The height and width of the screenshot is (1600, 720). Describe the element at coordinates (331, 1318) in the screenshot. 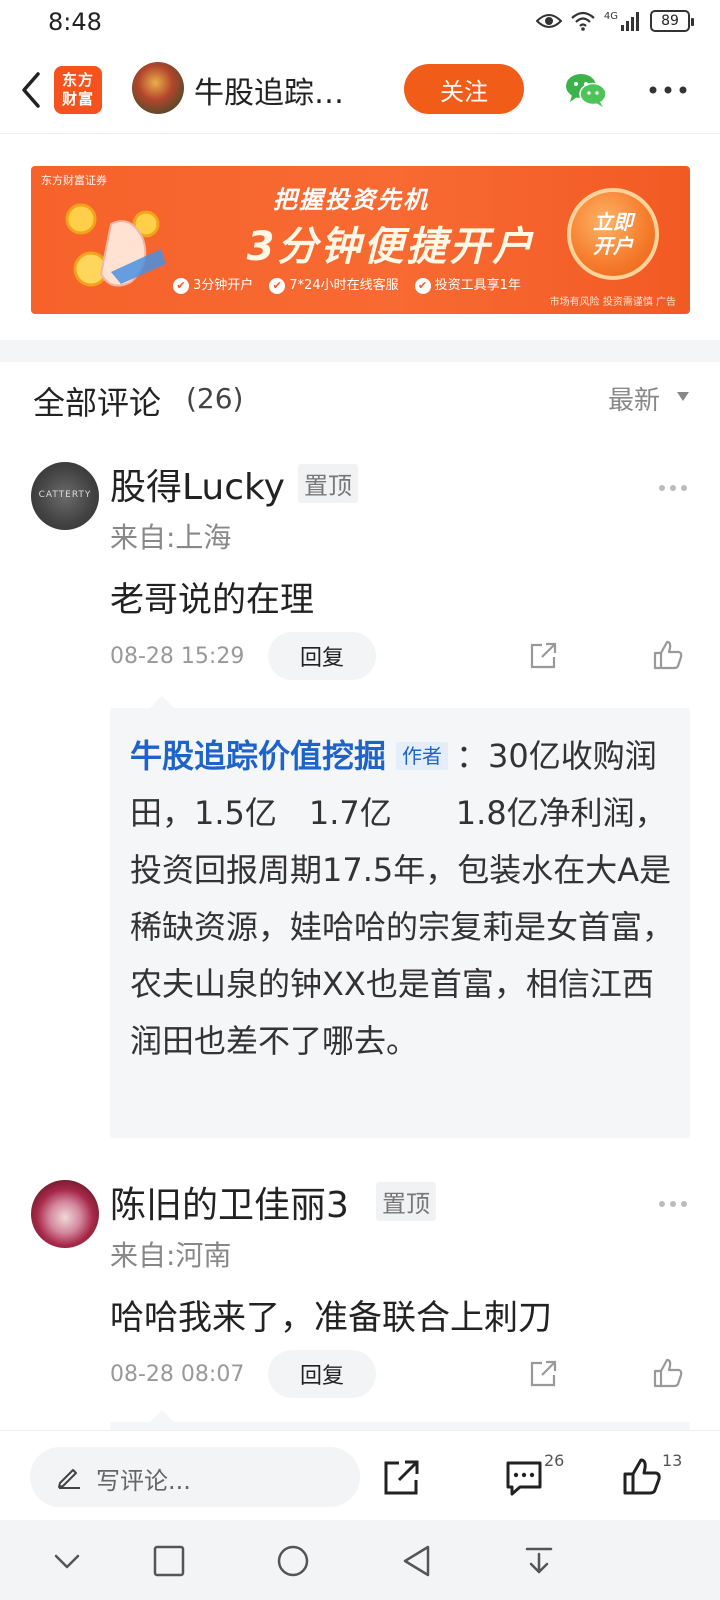

I see `comment-text: 哈哈我来了，准备联合上刺刀` at that location.